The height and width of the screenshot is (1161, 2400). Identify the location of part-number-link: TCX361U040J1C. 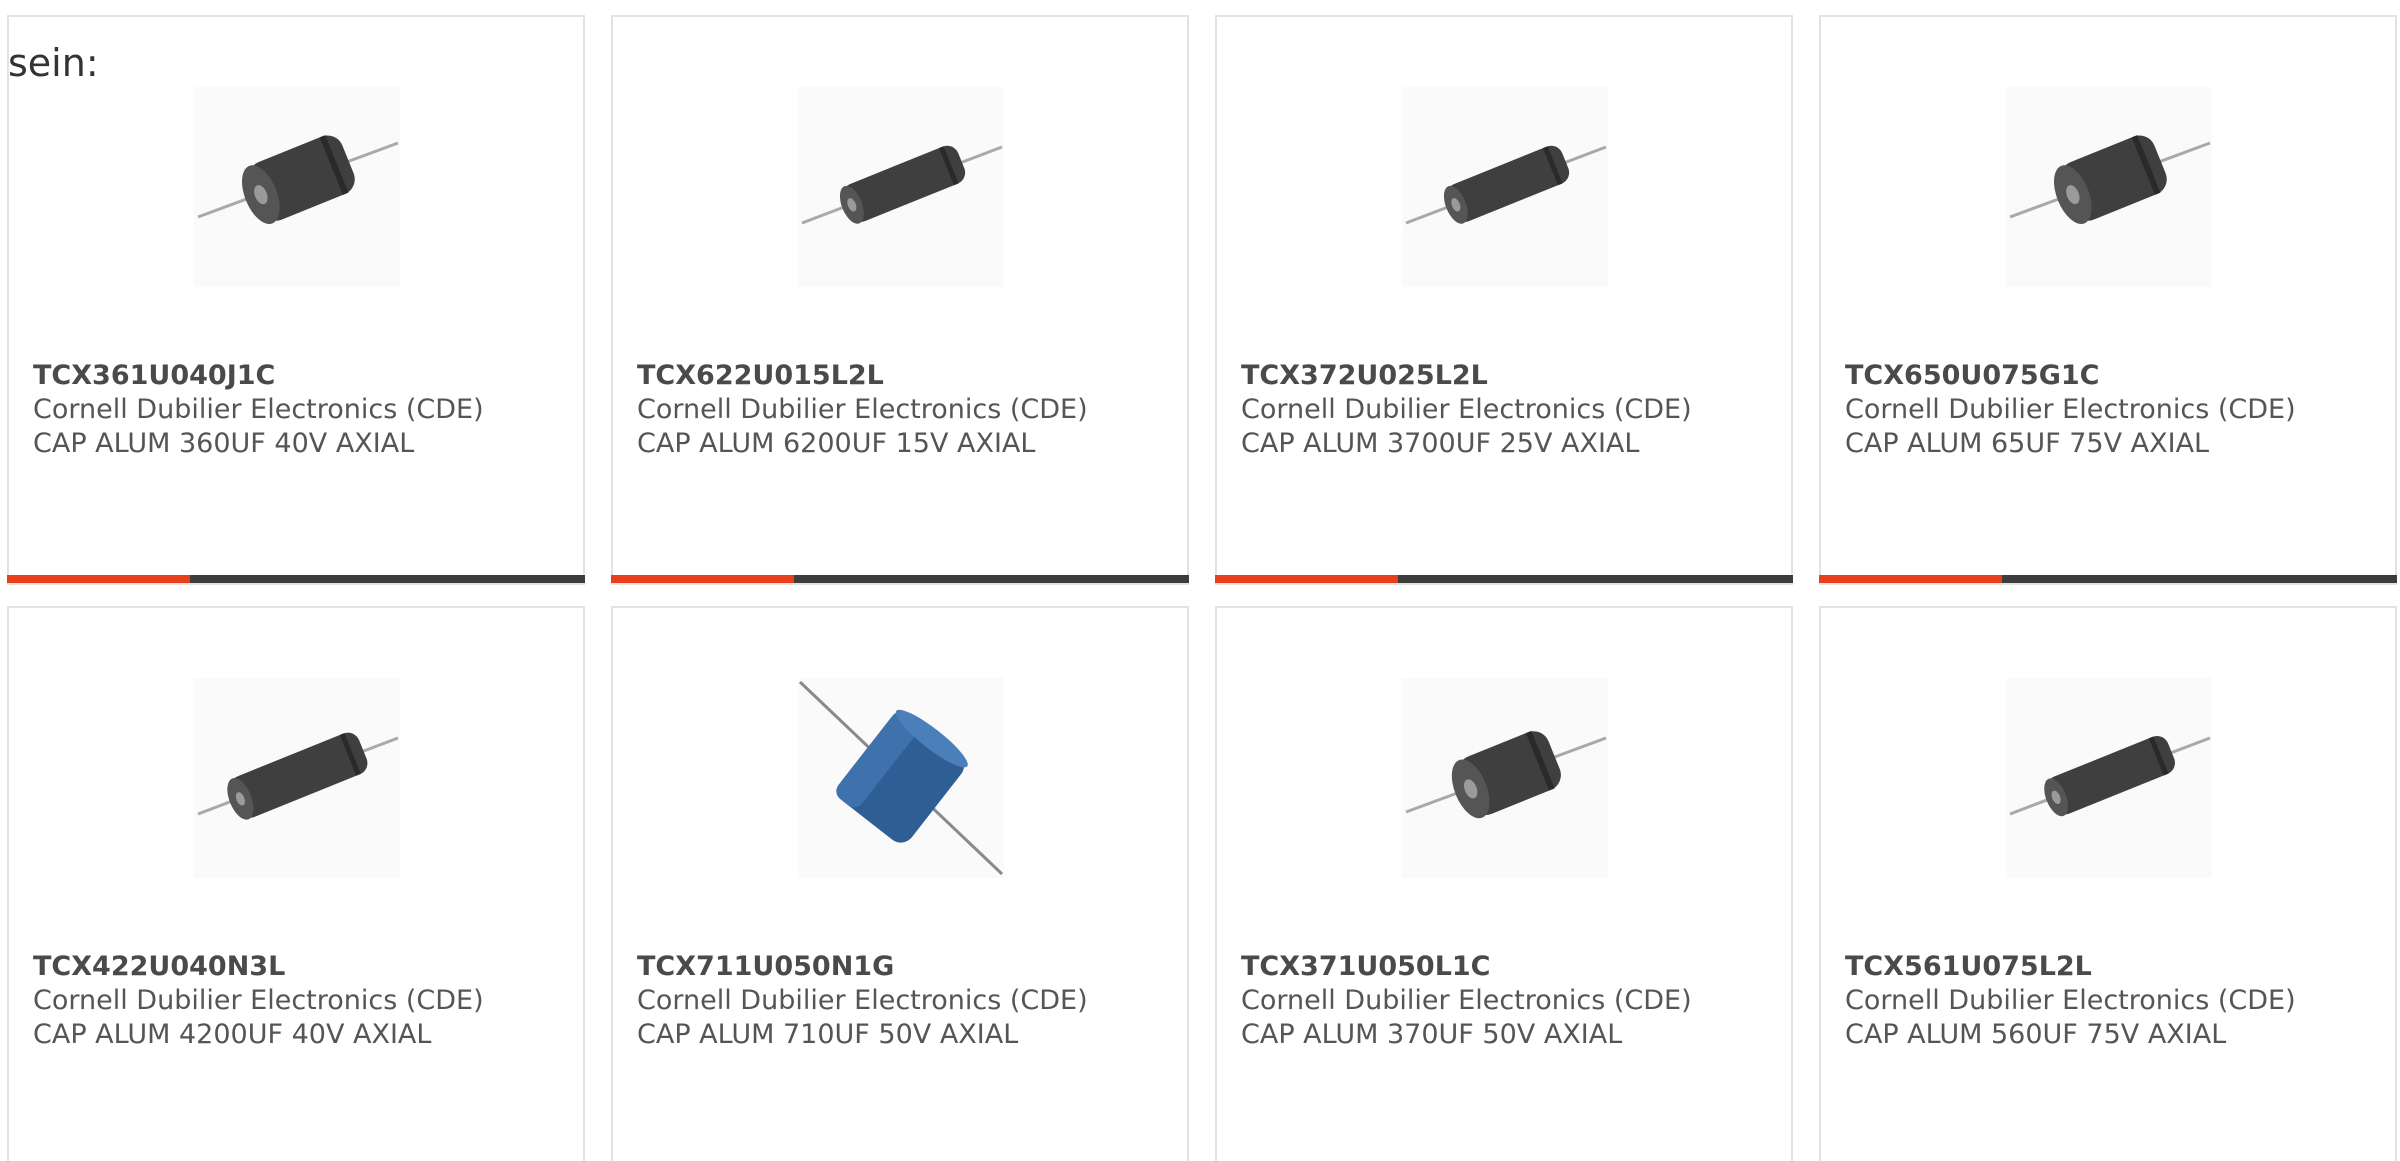
(303, 376).